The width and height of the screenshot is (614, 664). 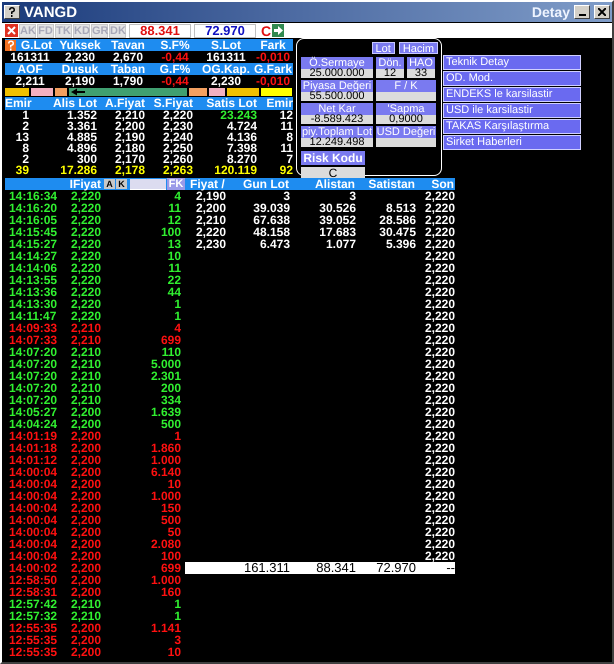 What do you see at coordinates (512, 62) in the screenshot?
I see `menu-button: Teknik Detay` at bounding box center [512, 62].